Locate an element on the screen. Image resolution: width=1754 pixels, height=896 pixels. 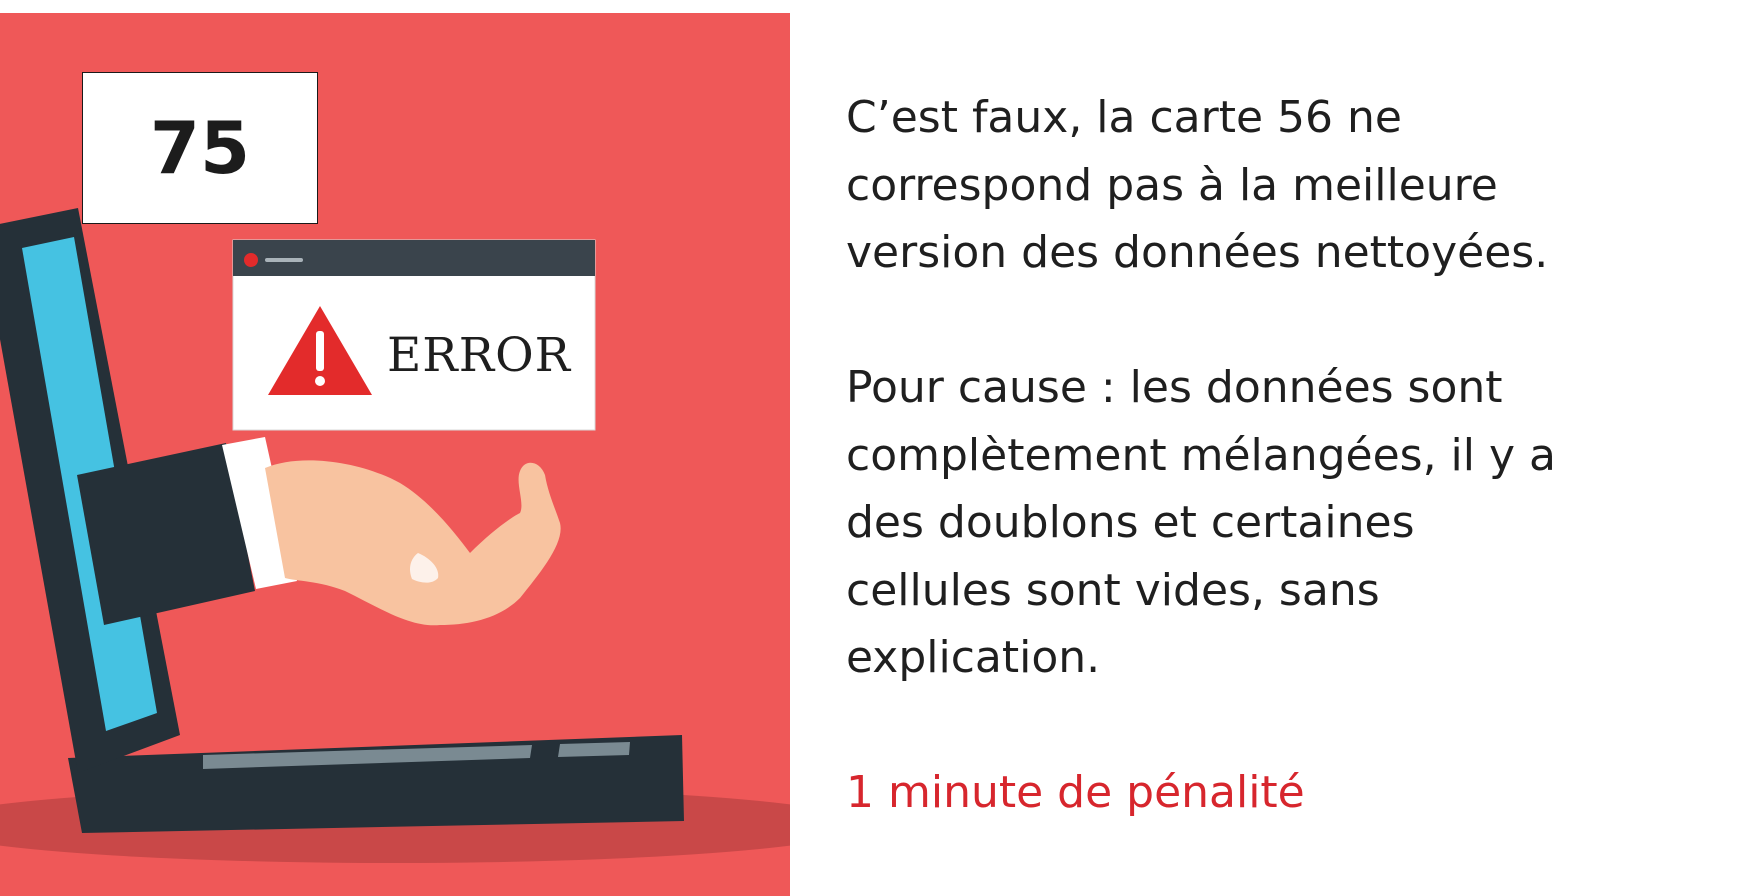
red-dot-icon is located at coordinates (251, 260).